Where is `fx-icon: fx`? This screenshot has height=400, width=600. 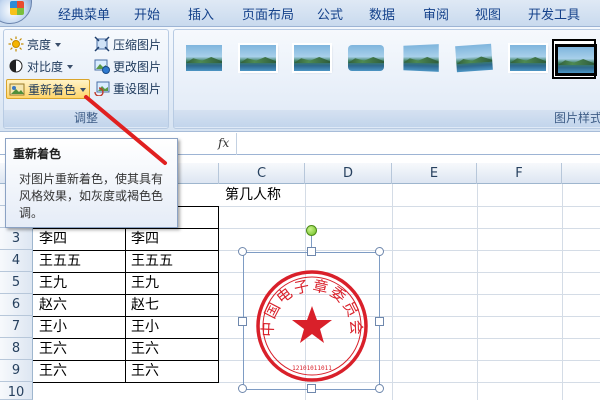
fx-icon: fx is located at coordinates (223, 143).